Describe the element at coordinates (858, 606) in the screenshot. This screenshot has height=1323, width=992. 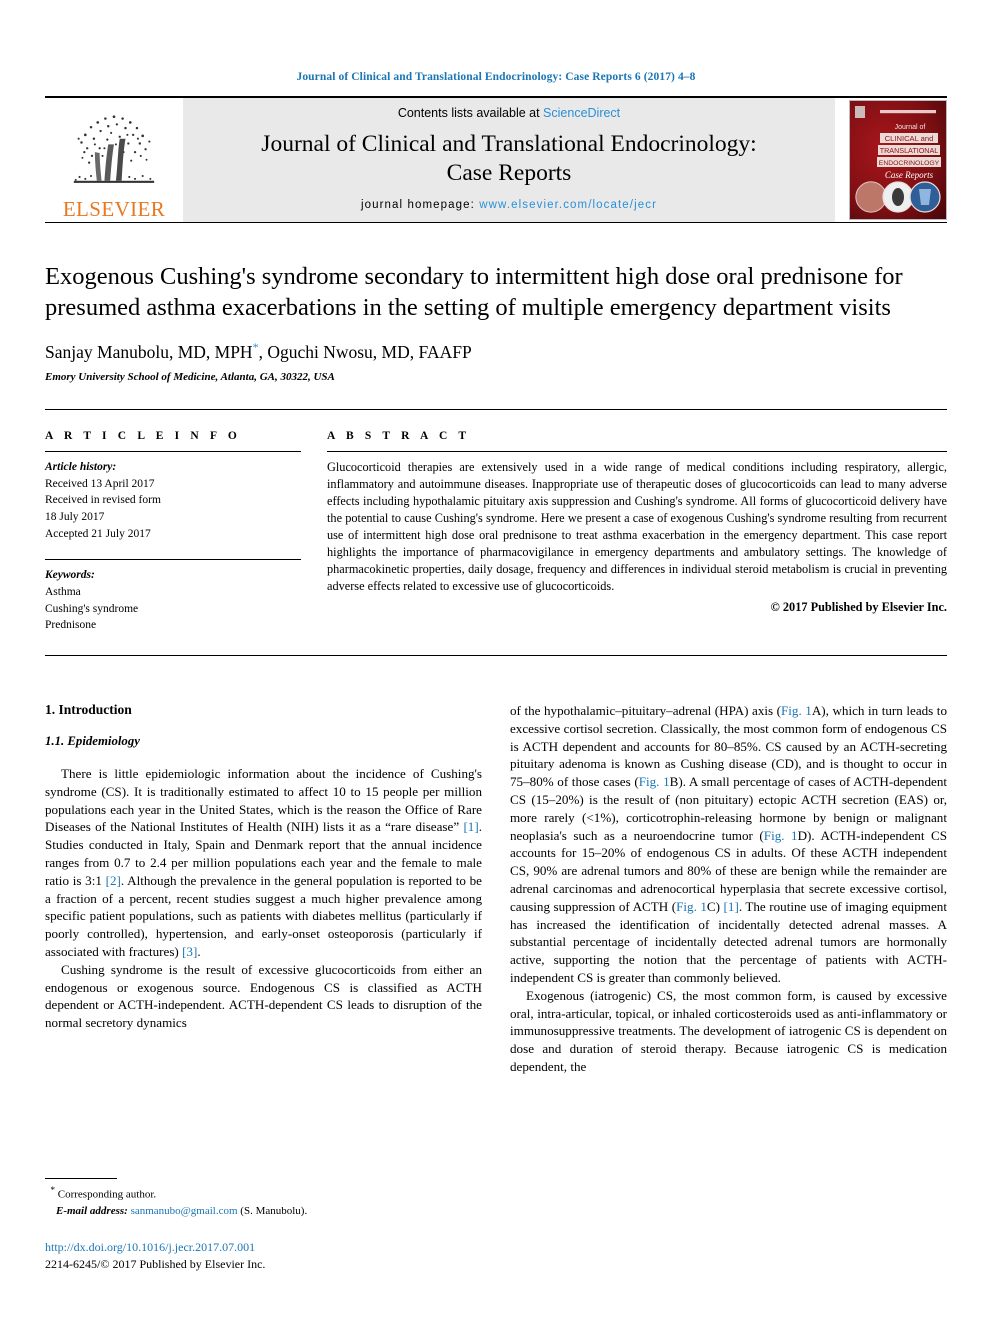
I see `abstract-copyright: © 2017 Published by Elsevier Inc.` at that location.